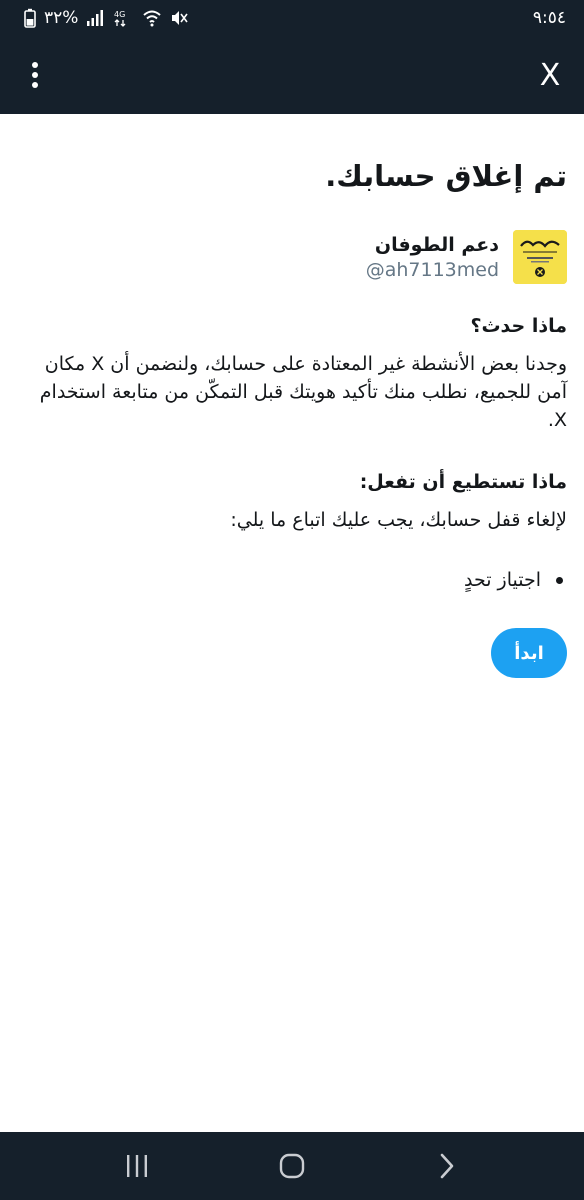  What do you see at coordinates (446, 176) in the screenshot?
I see `page-title: تم إغلاق حسابك.` at bounding box center [446, 176].